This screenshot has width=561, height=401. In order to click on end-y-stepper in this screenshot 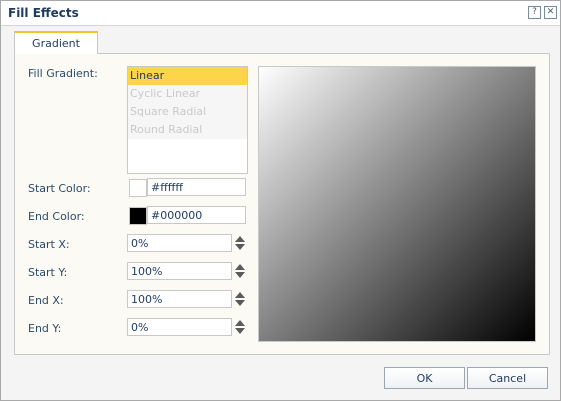, I will do `click(240, 327)`.